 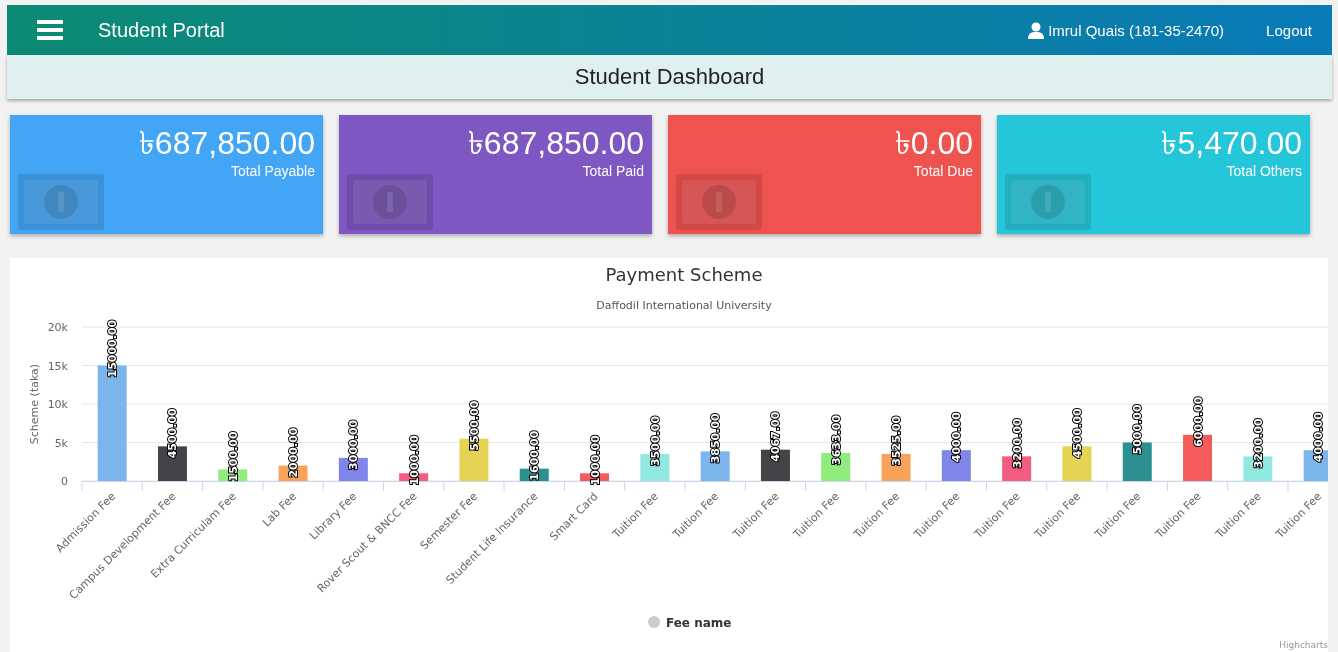 What do you see at coordinates (1231, 143) in the screenshot?
I see `amount: ৳5,470.00` at bounding box center [1231, 143].